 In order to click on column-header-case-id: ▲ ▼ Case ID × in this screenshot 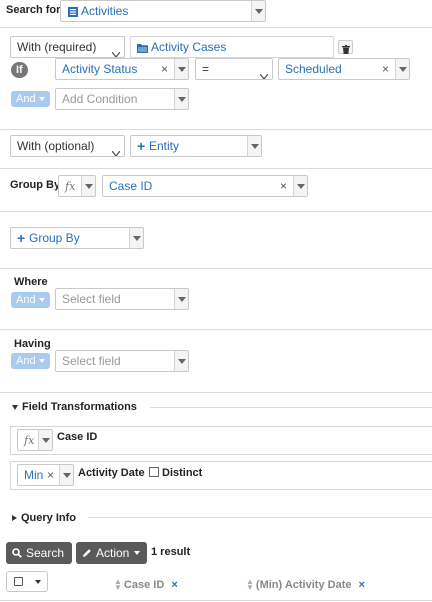, I will do `click(146, 585)`.